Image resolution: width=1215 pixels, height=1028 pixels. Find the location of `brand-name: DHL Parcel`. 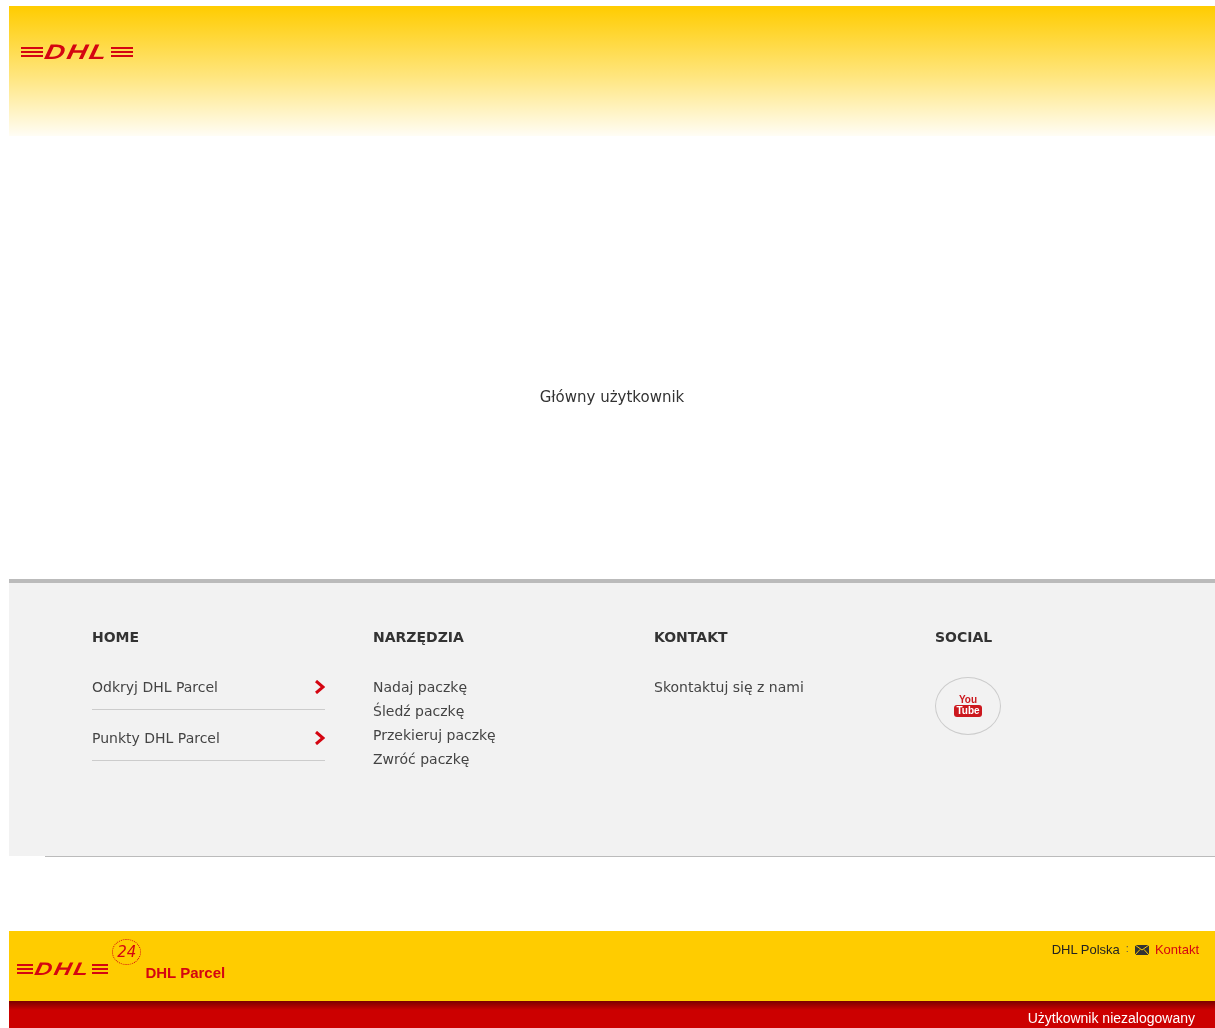

brand-name: DHL Parcel is located at coordinates (185, 973).